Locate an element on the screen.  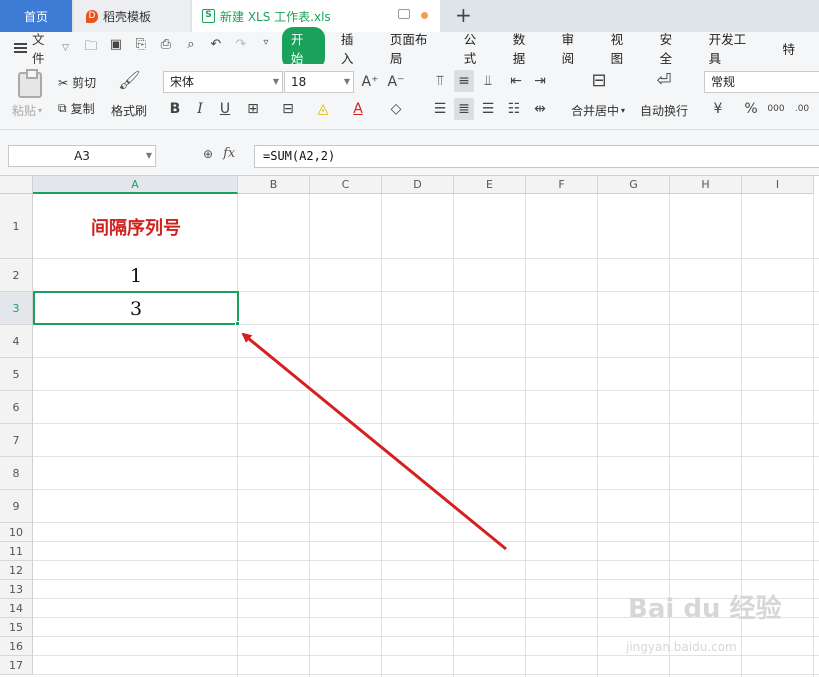
menu-tab-developer: 开发工具 is located at coordinates (734, 48).